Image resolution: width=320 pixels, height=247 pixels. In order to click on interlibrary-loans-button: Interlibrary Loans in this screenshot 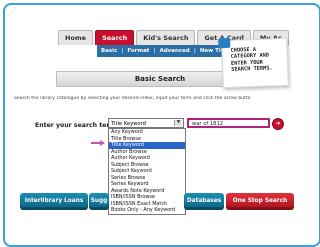, I will do `click(54, 201)`.